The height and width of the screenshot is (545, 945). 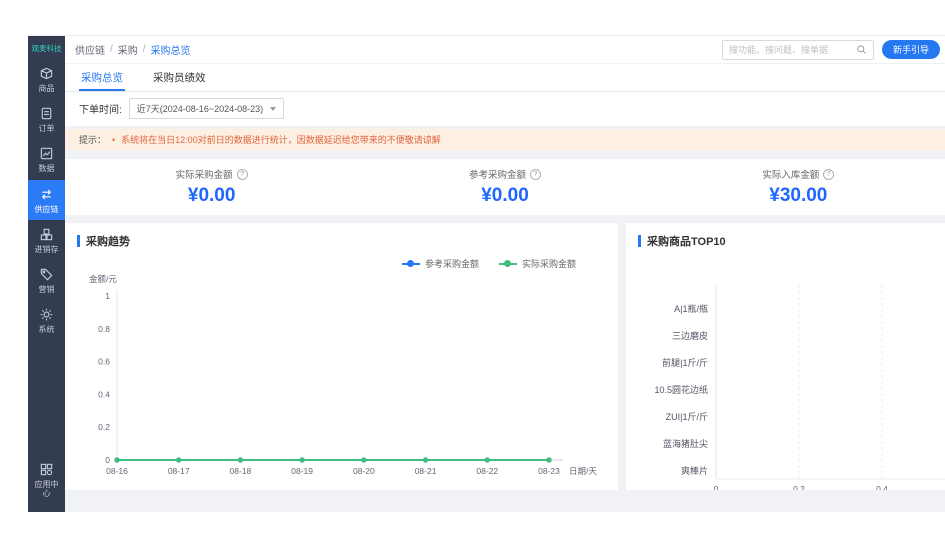 I want to click on system-gear-icon, so click(x=46, y=314).